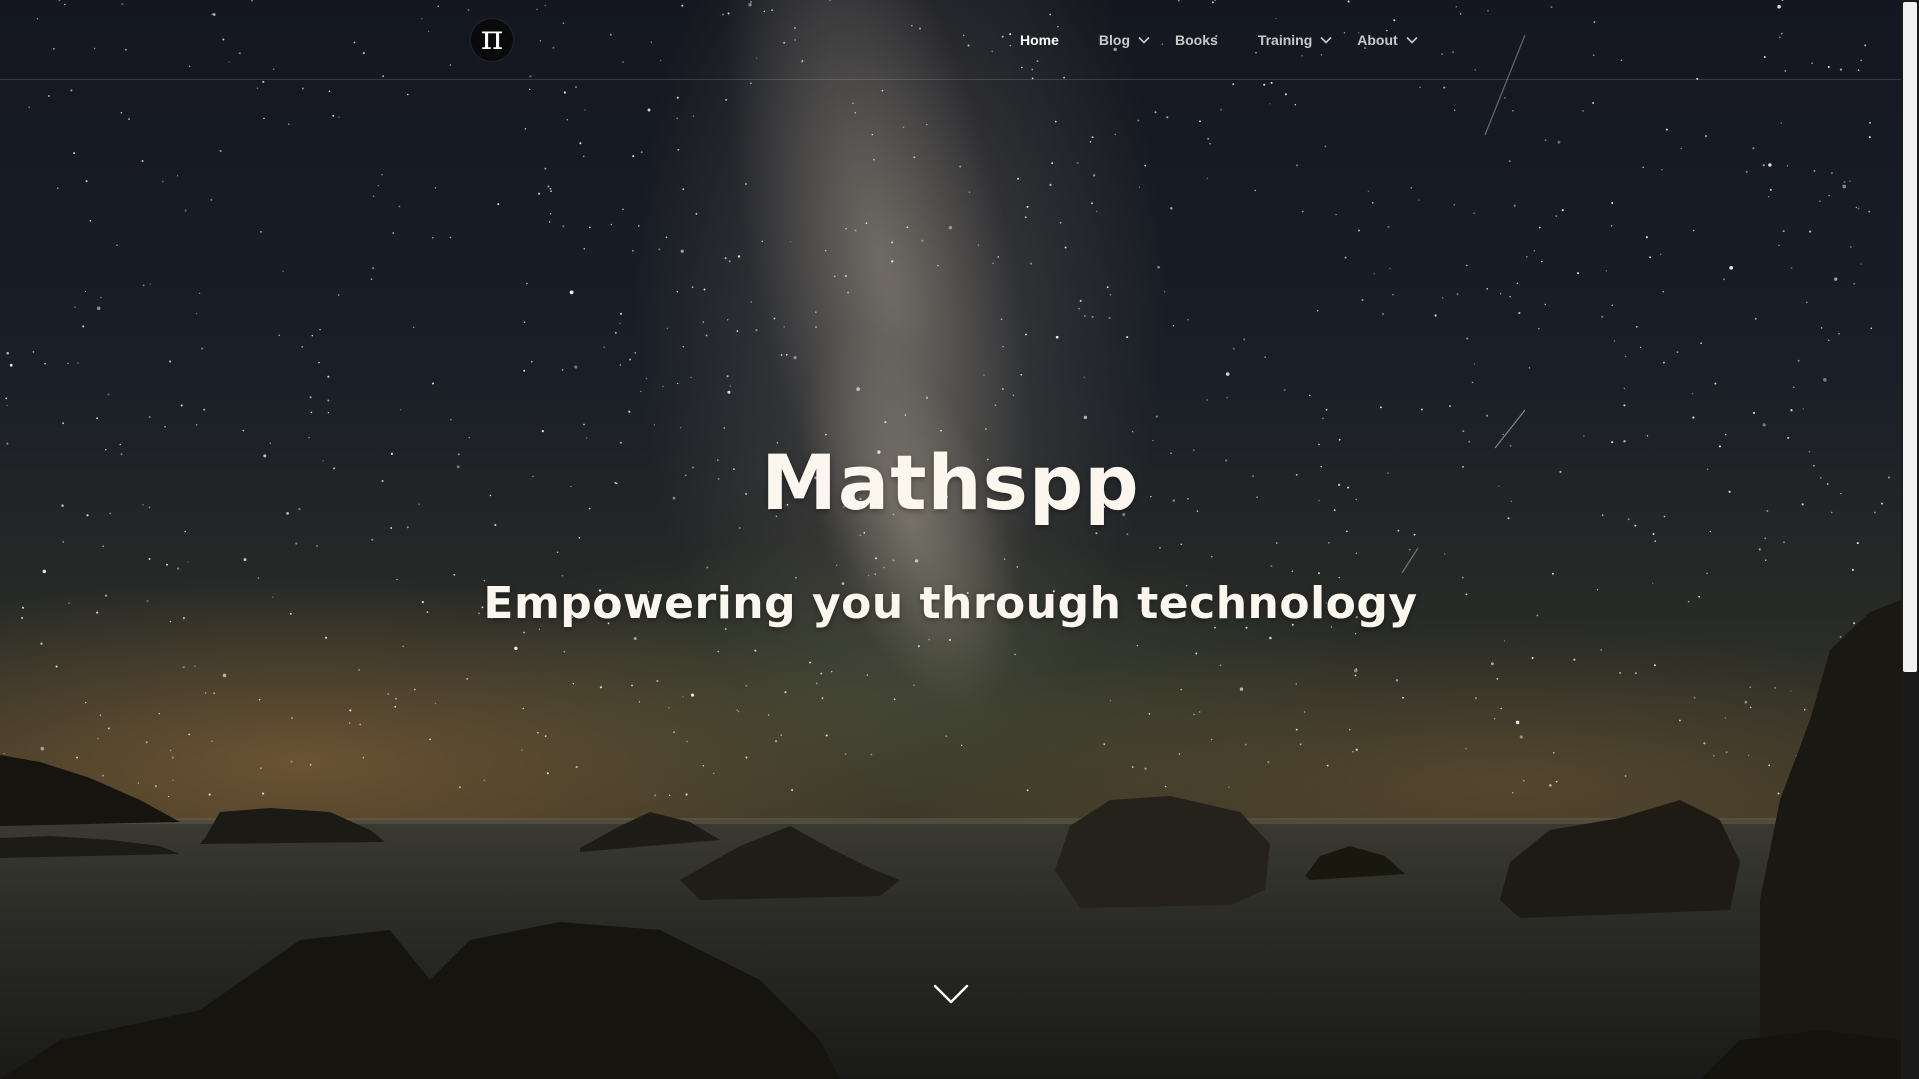 This screenshot has width=1919, height=1079. What do you see at coordinates (1039, 40) in the screenshot?
I see `nav-item-home: Home` at bounding box center [1039, 40].